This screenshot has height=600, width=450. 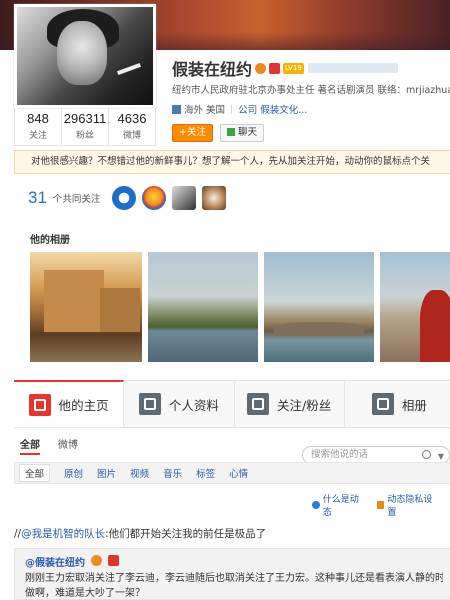 I want to click on filter-original: 原创, so click(x=73, y=473).